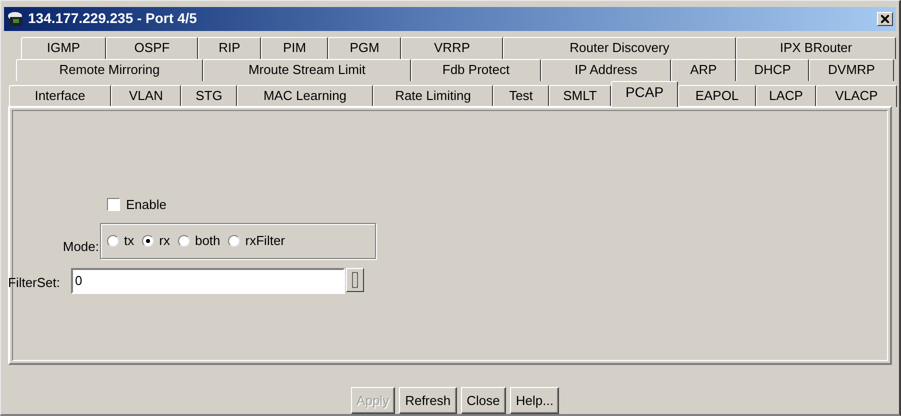 The width and height of the screenshot is (901, 416). I want to click on tab: IPX BRouter, so click(816, 47).